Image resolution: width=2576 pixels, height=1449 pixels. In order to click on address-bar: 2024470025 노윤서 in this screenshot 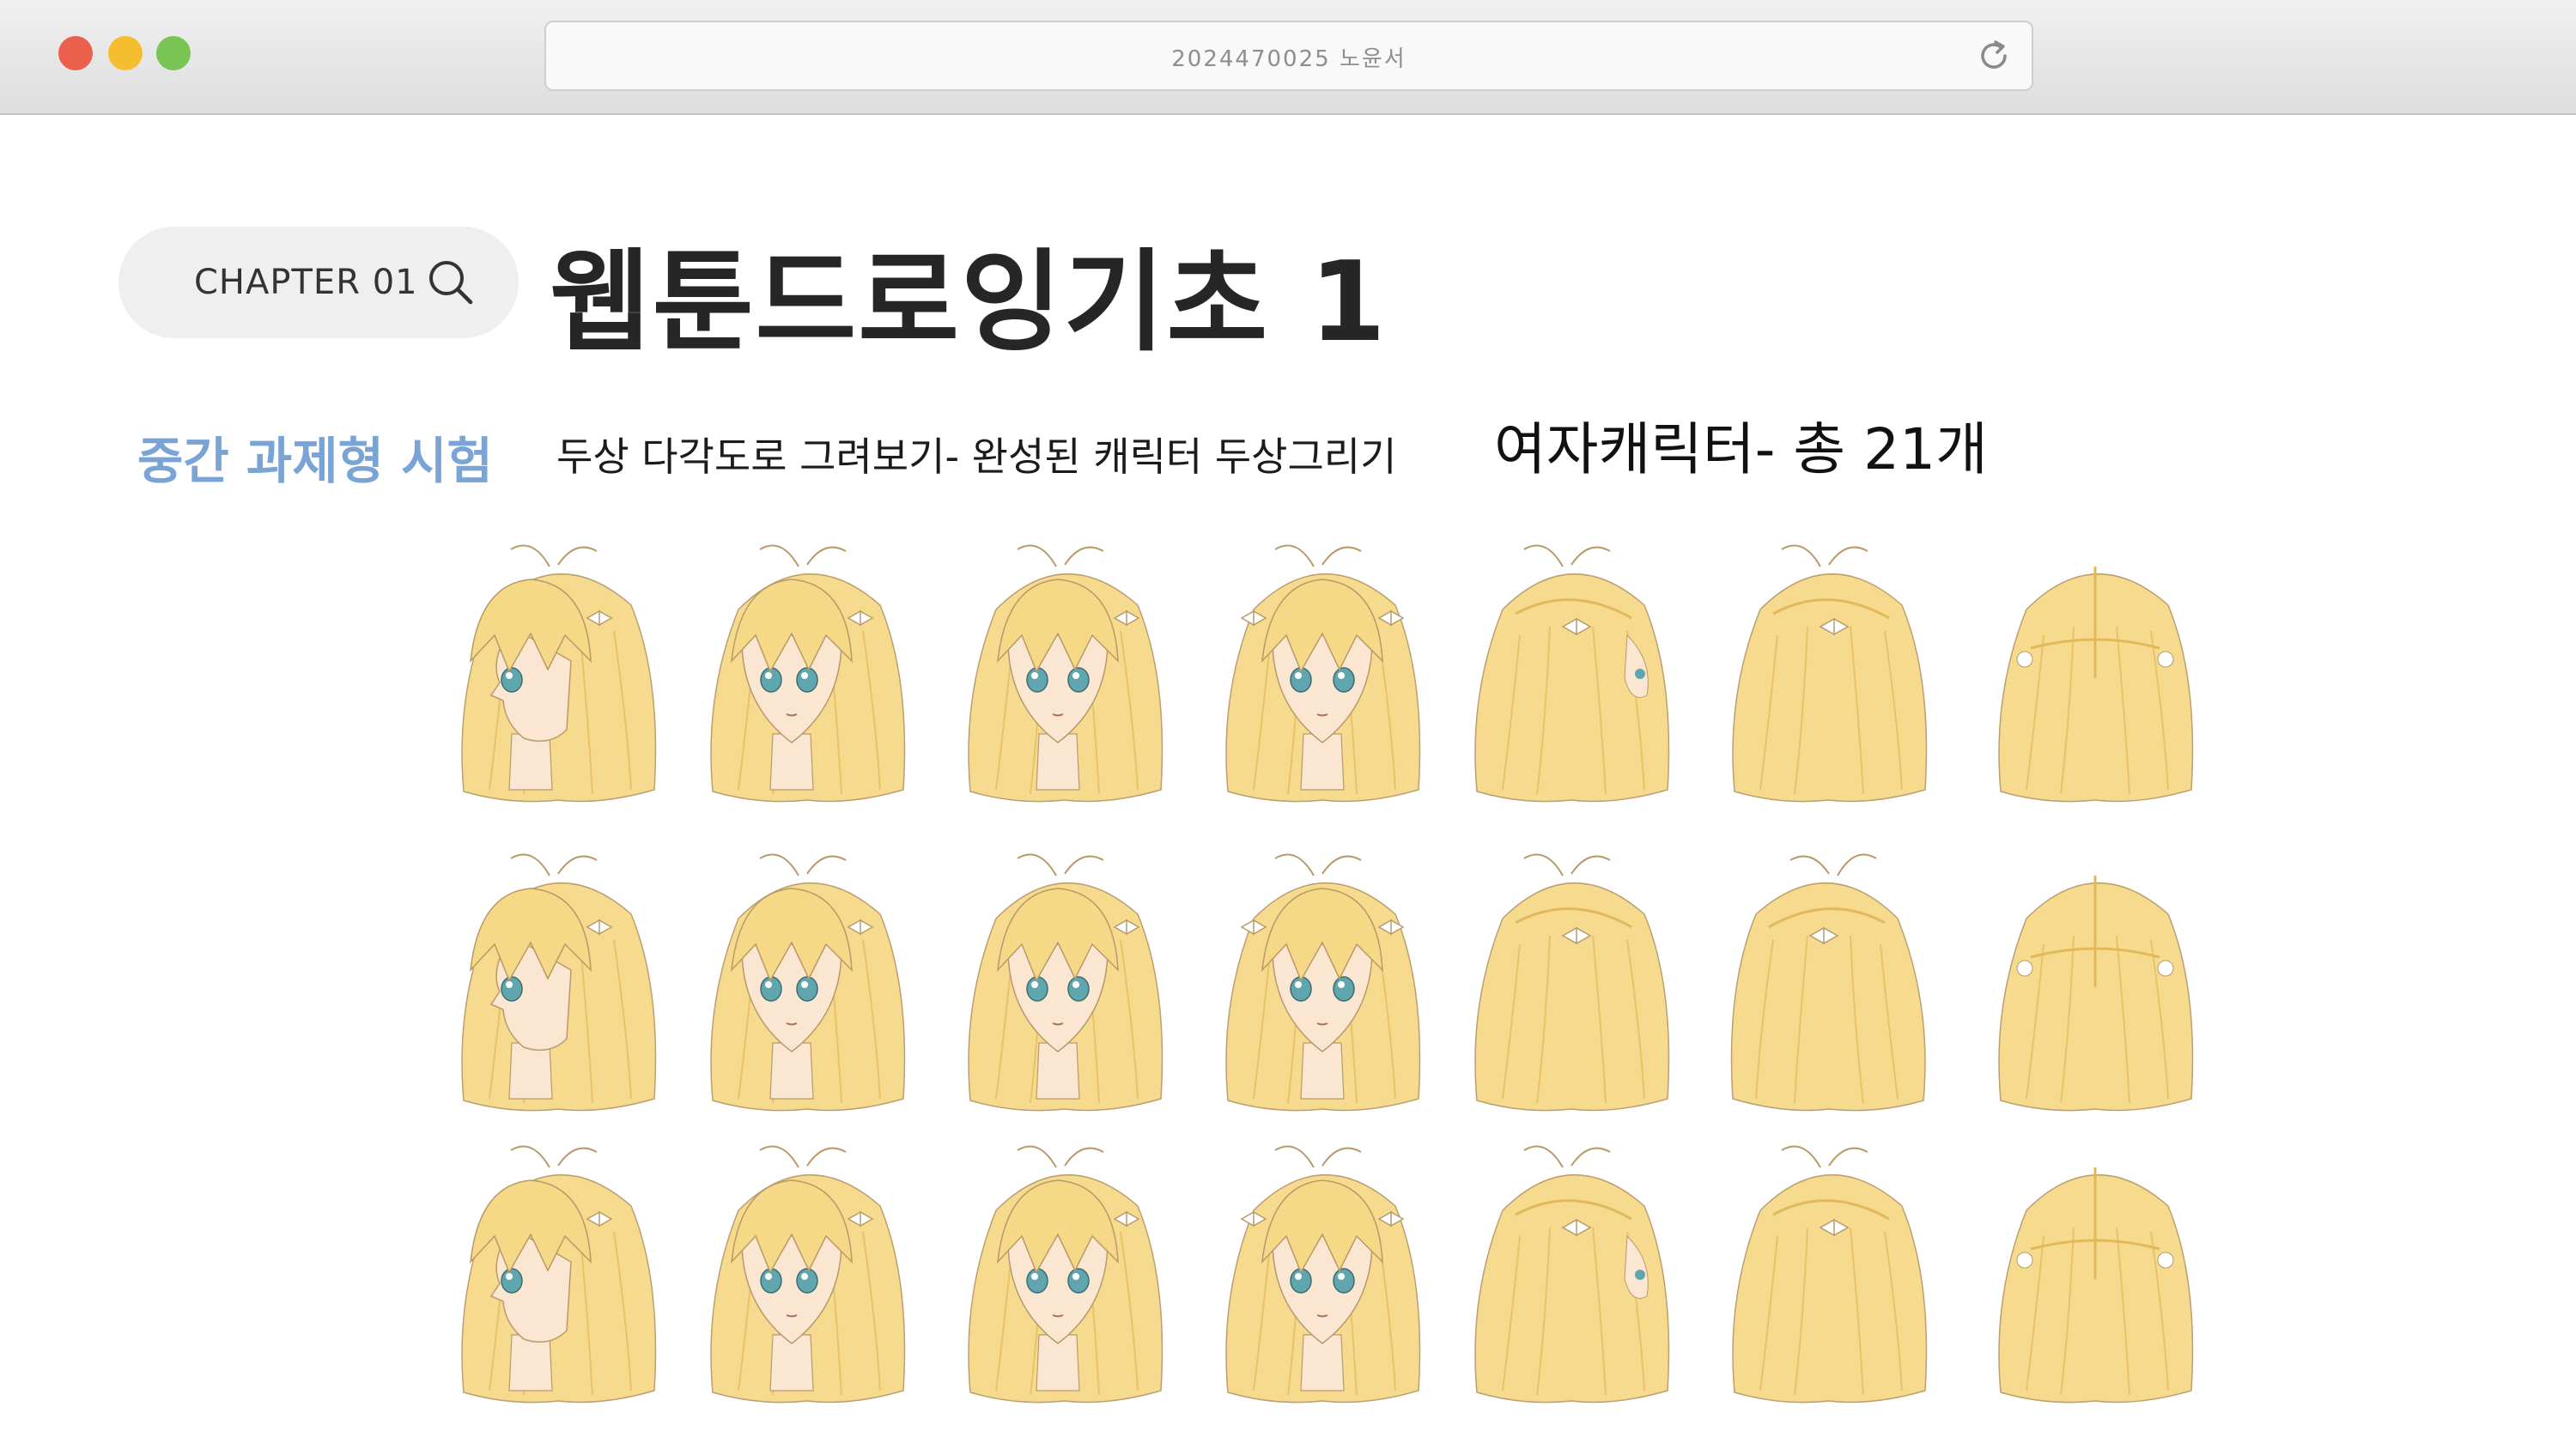, I will do `click(1288, 56)`.